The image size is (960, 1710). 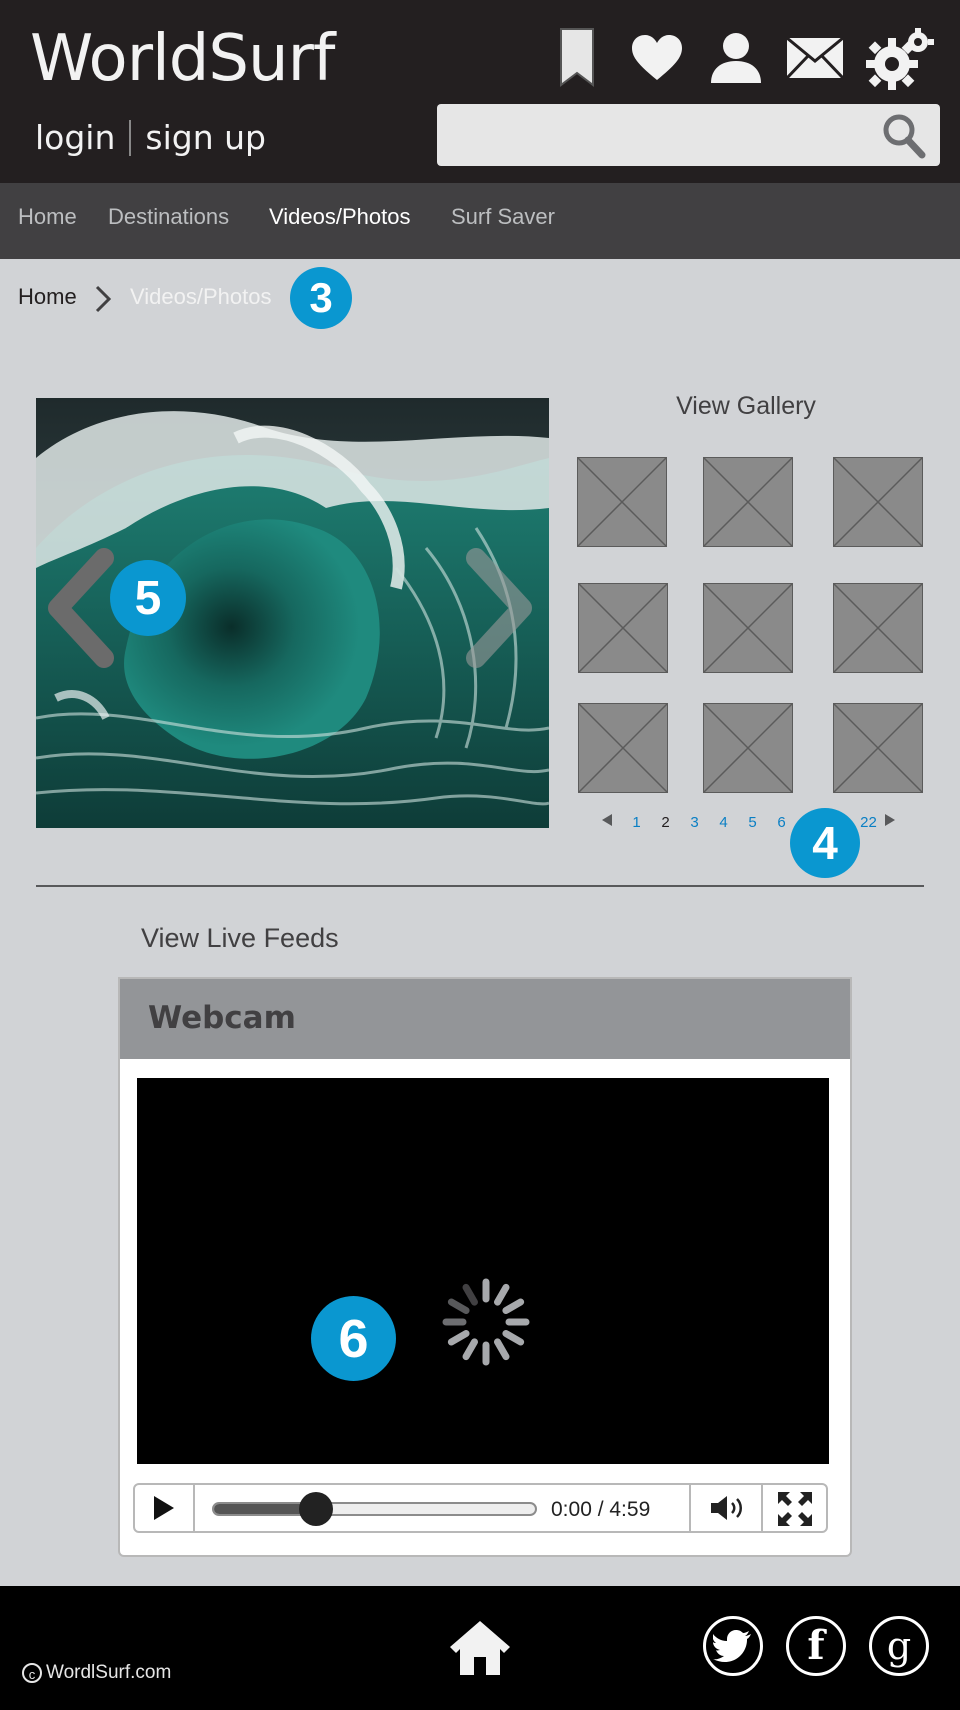 I want to click on section-divider, so click(x=480, y=886).